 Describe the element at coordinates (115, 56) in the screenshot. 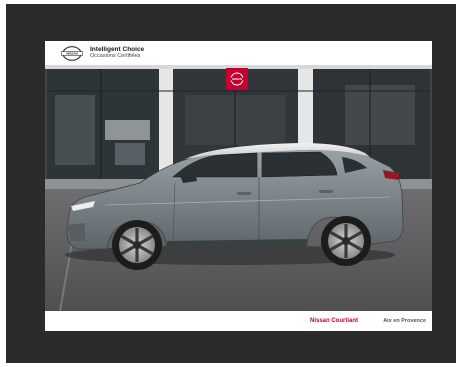

I see `program-subtitle: Occasions Certifiées` at that location.